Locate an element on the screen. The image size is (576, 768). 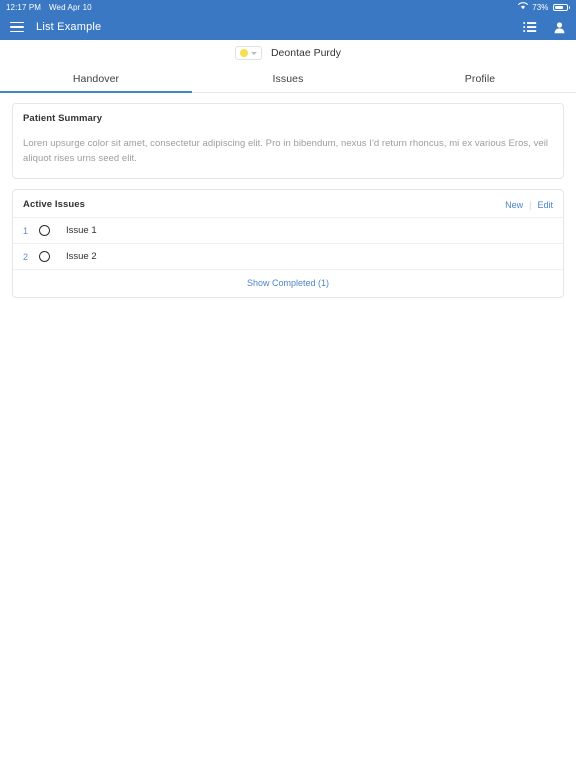
chevron-down-icon is located at coordinates (253, 53).